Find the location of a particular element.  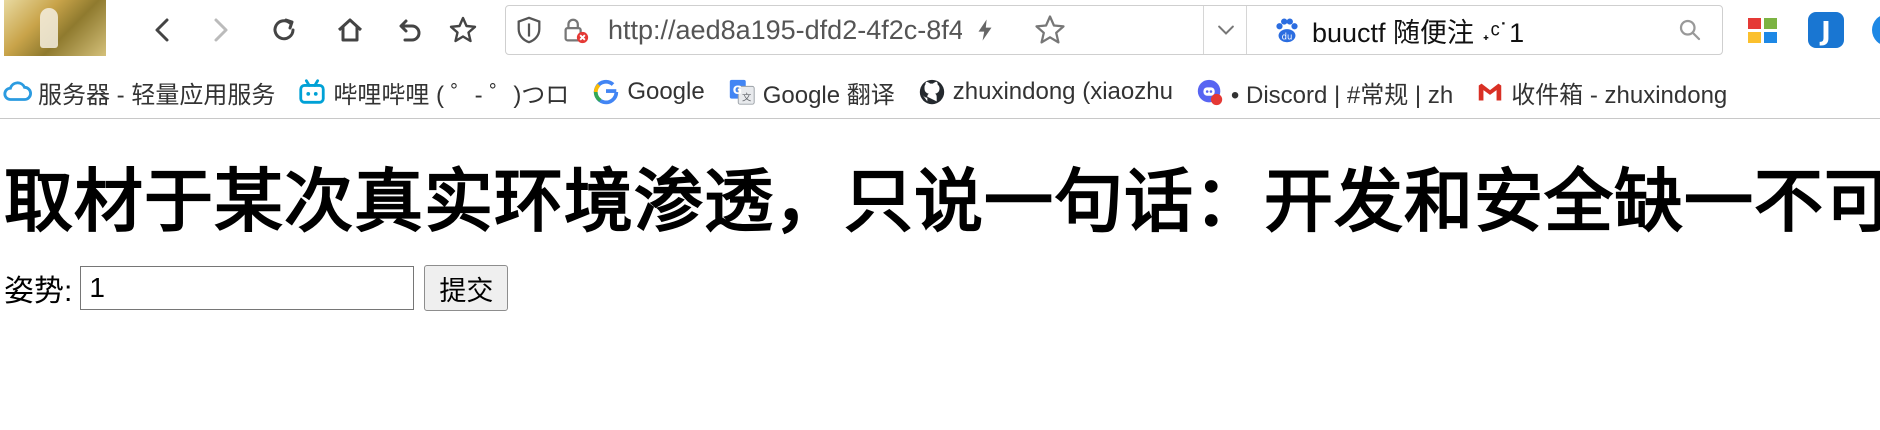

bookmark-item-gmail: 收件箱 - zhuxindong is located at coordinates (1601, 92).